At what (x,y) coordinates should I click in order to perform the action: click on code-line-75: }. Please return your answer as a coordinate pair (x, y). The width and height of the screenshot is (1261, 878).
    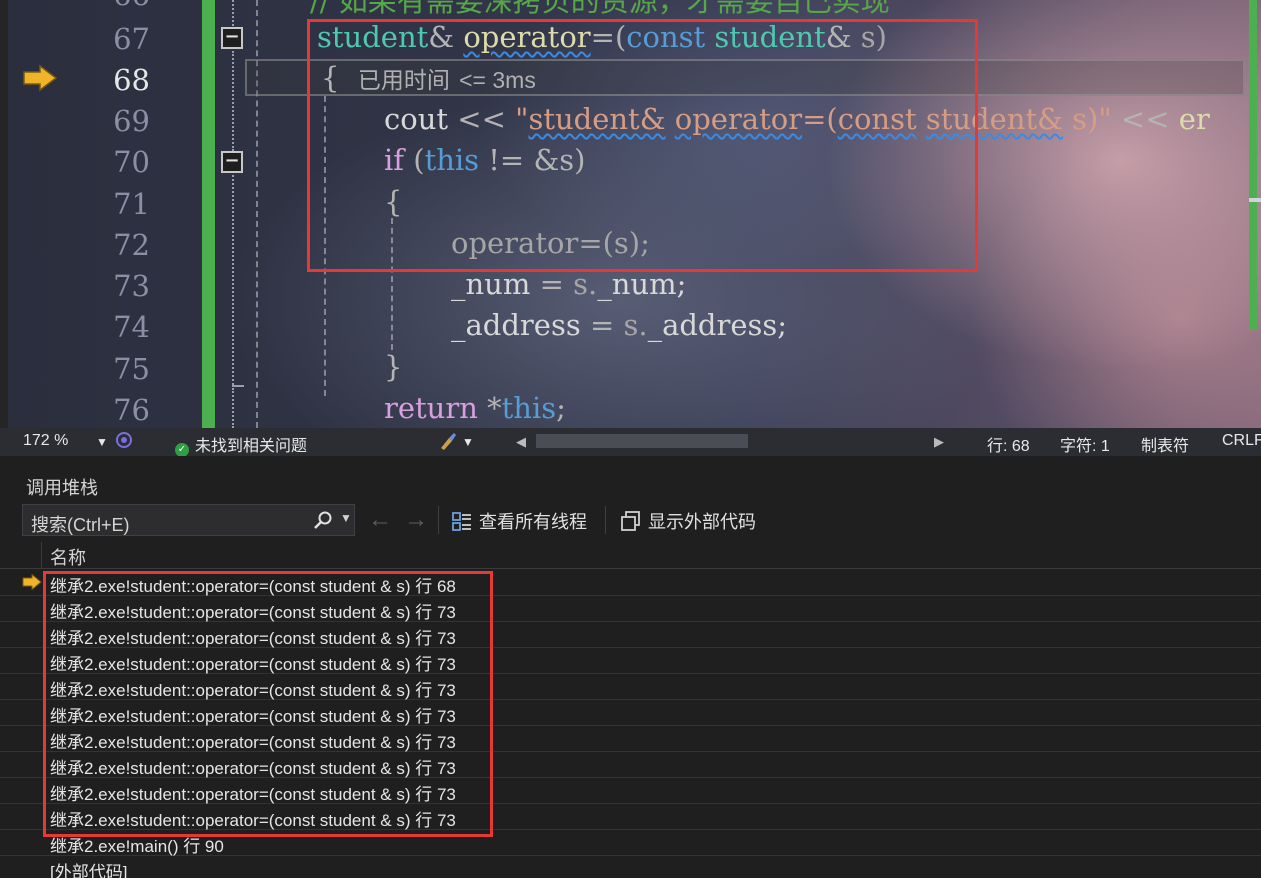
    Looking at the image, I should click on (393, 367).